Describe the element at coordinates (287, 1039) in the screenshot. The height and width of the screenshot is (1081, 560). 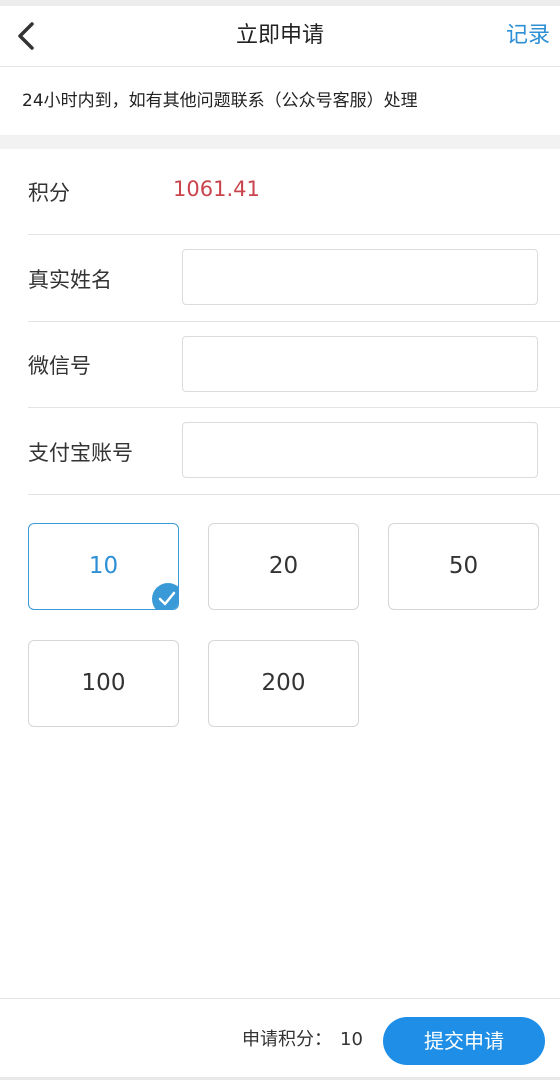
I see `apply-points-label: 申请积分：` at that location.